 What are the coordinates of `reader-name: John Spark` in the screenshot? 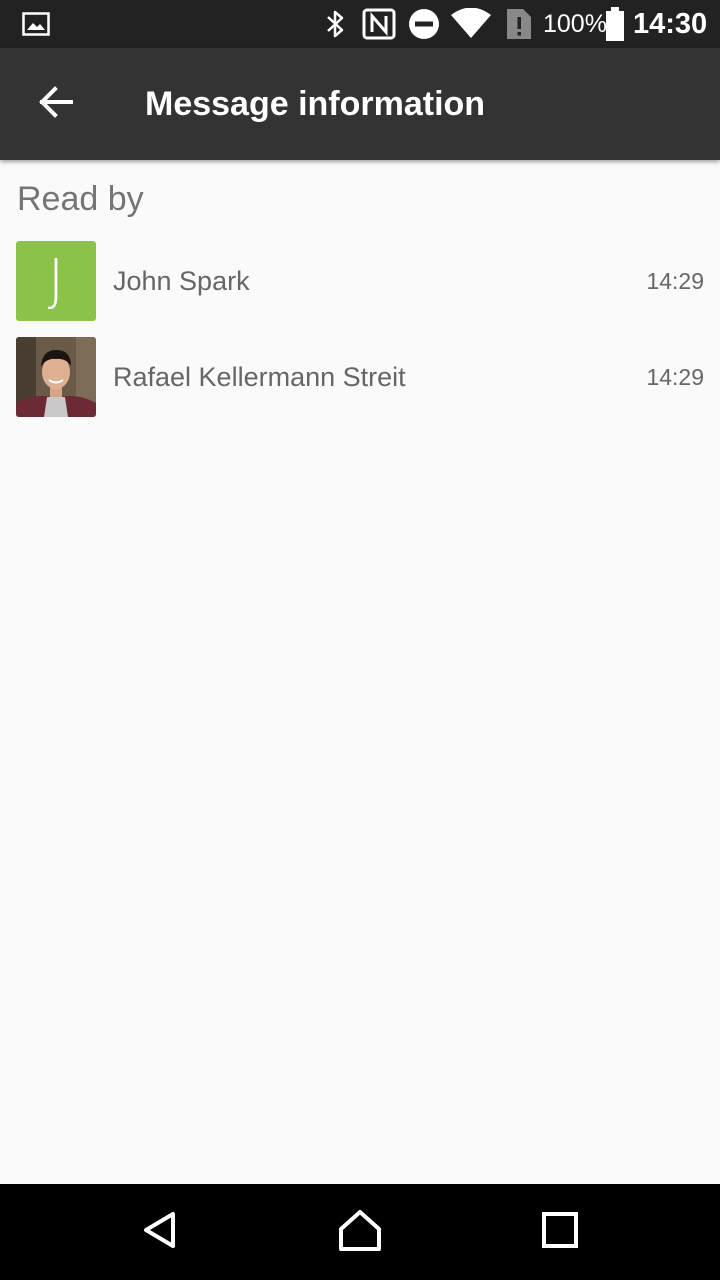 It's located at (181, 281).